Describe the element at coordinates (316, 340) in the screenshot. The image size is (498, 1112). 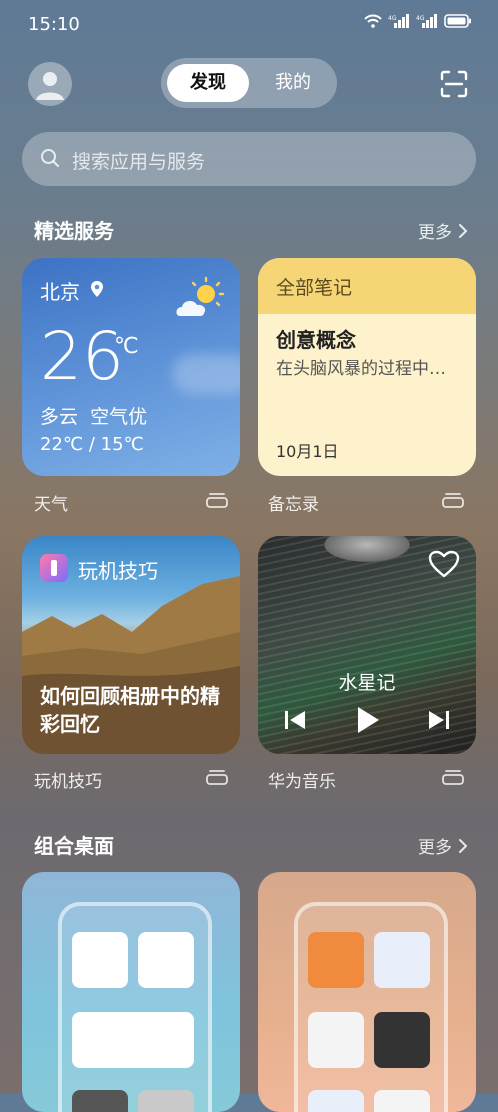
I see `memo-note-title: 创意概念` at that location.